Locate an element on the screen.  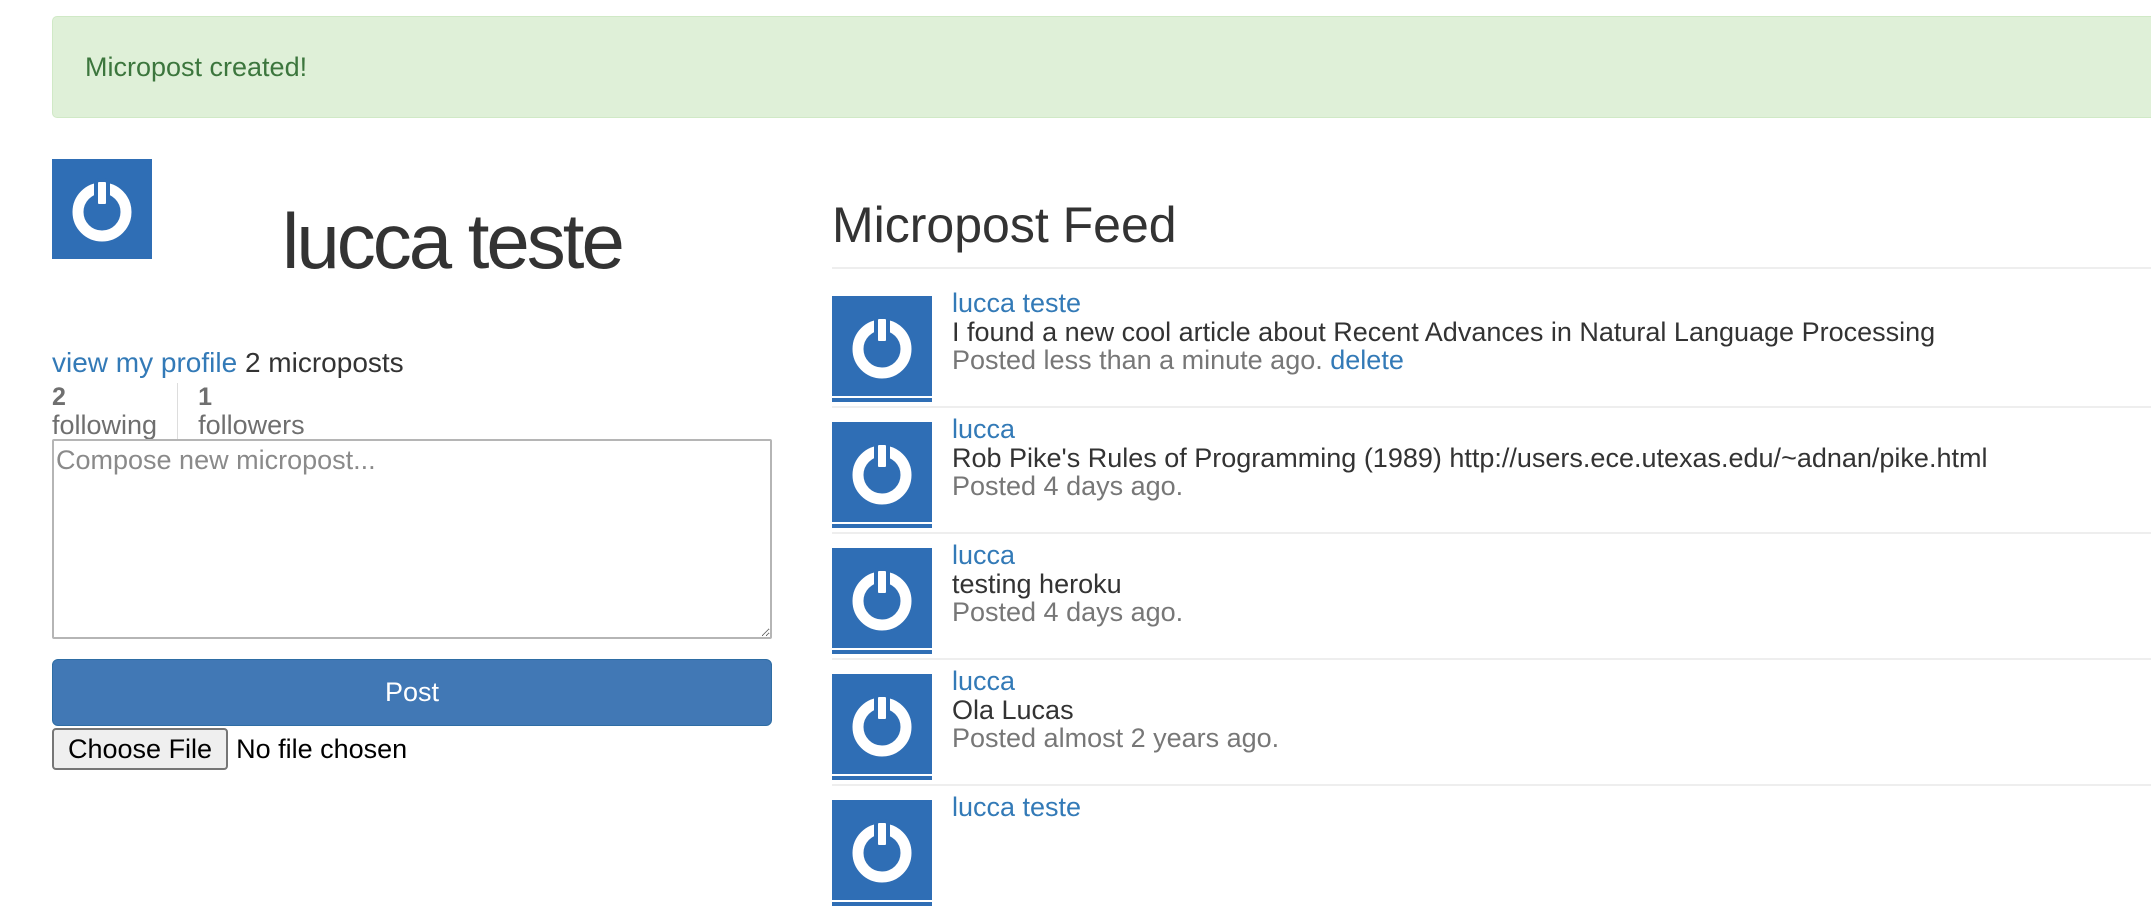
profile-summary: view my profile 2 microposts is located at coordinates (228, 363).